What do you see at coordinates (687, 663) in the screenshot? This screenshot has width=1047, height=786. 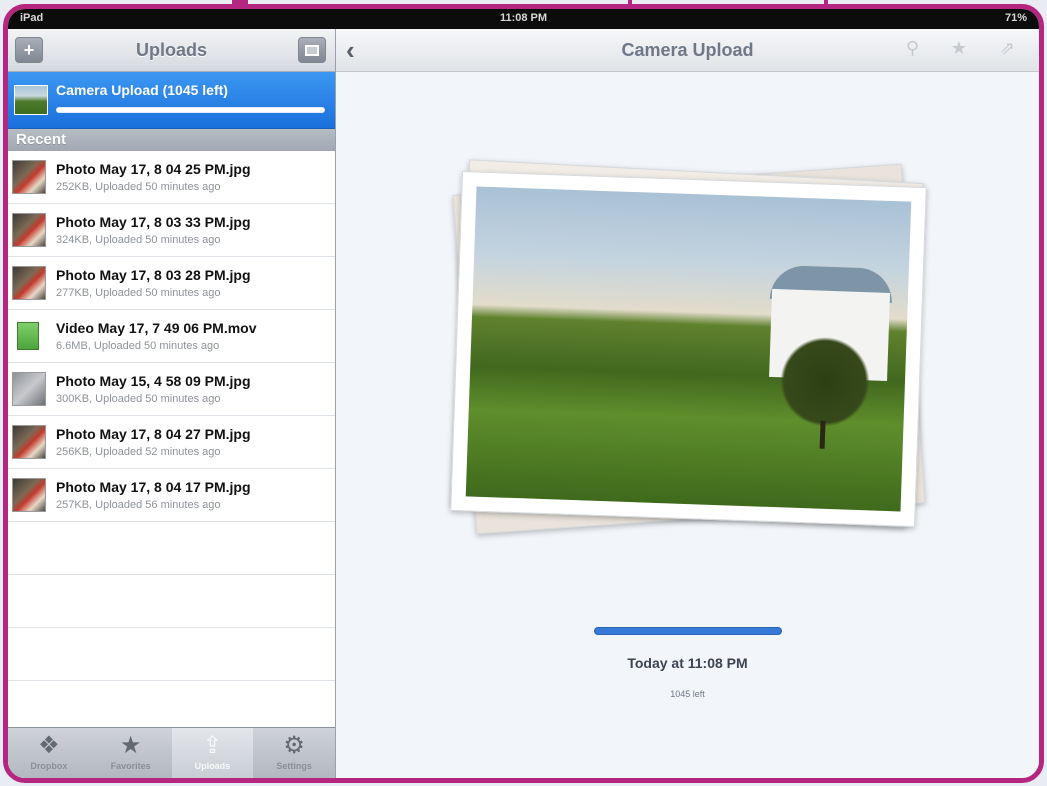 I see `upload-status-time: Today at 11:08 PM` at bounding box center [687, 663].